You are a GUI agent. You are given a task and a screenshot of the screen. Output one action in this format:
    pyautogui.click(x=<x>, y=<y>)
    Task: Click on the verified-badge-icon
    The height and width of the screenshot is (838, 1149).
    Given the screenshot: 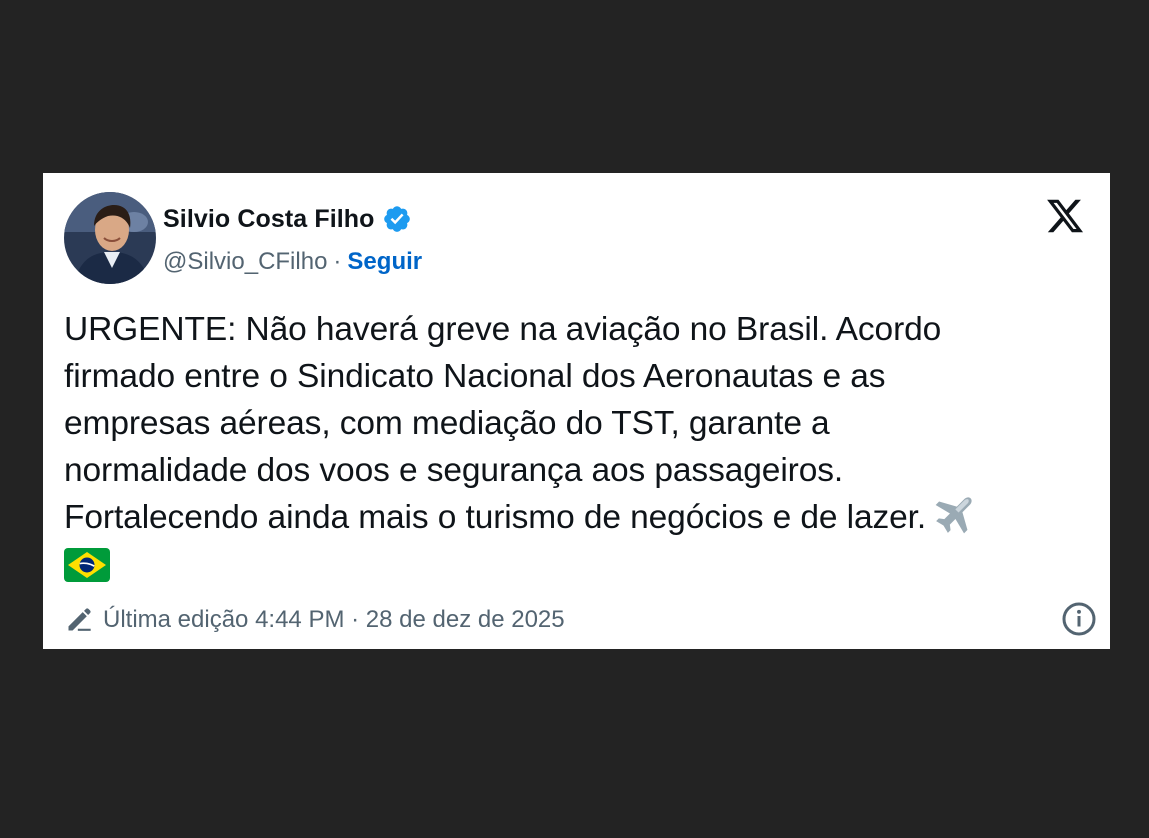 What is the action you would take?
    pyautogui.click(x=396, y=219)
    